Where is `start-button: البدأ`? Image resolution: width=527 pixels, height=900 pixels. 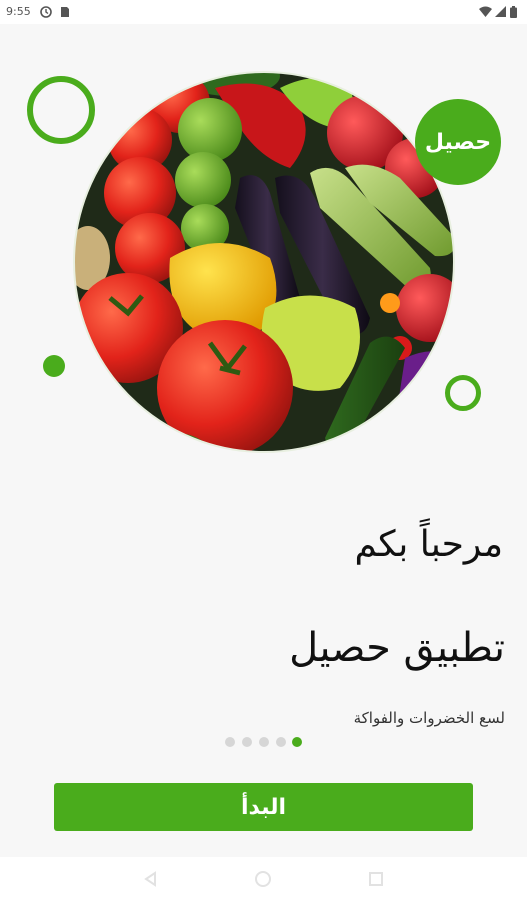 start-button: البدأ is located at coordinates (263, 807).